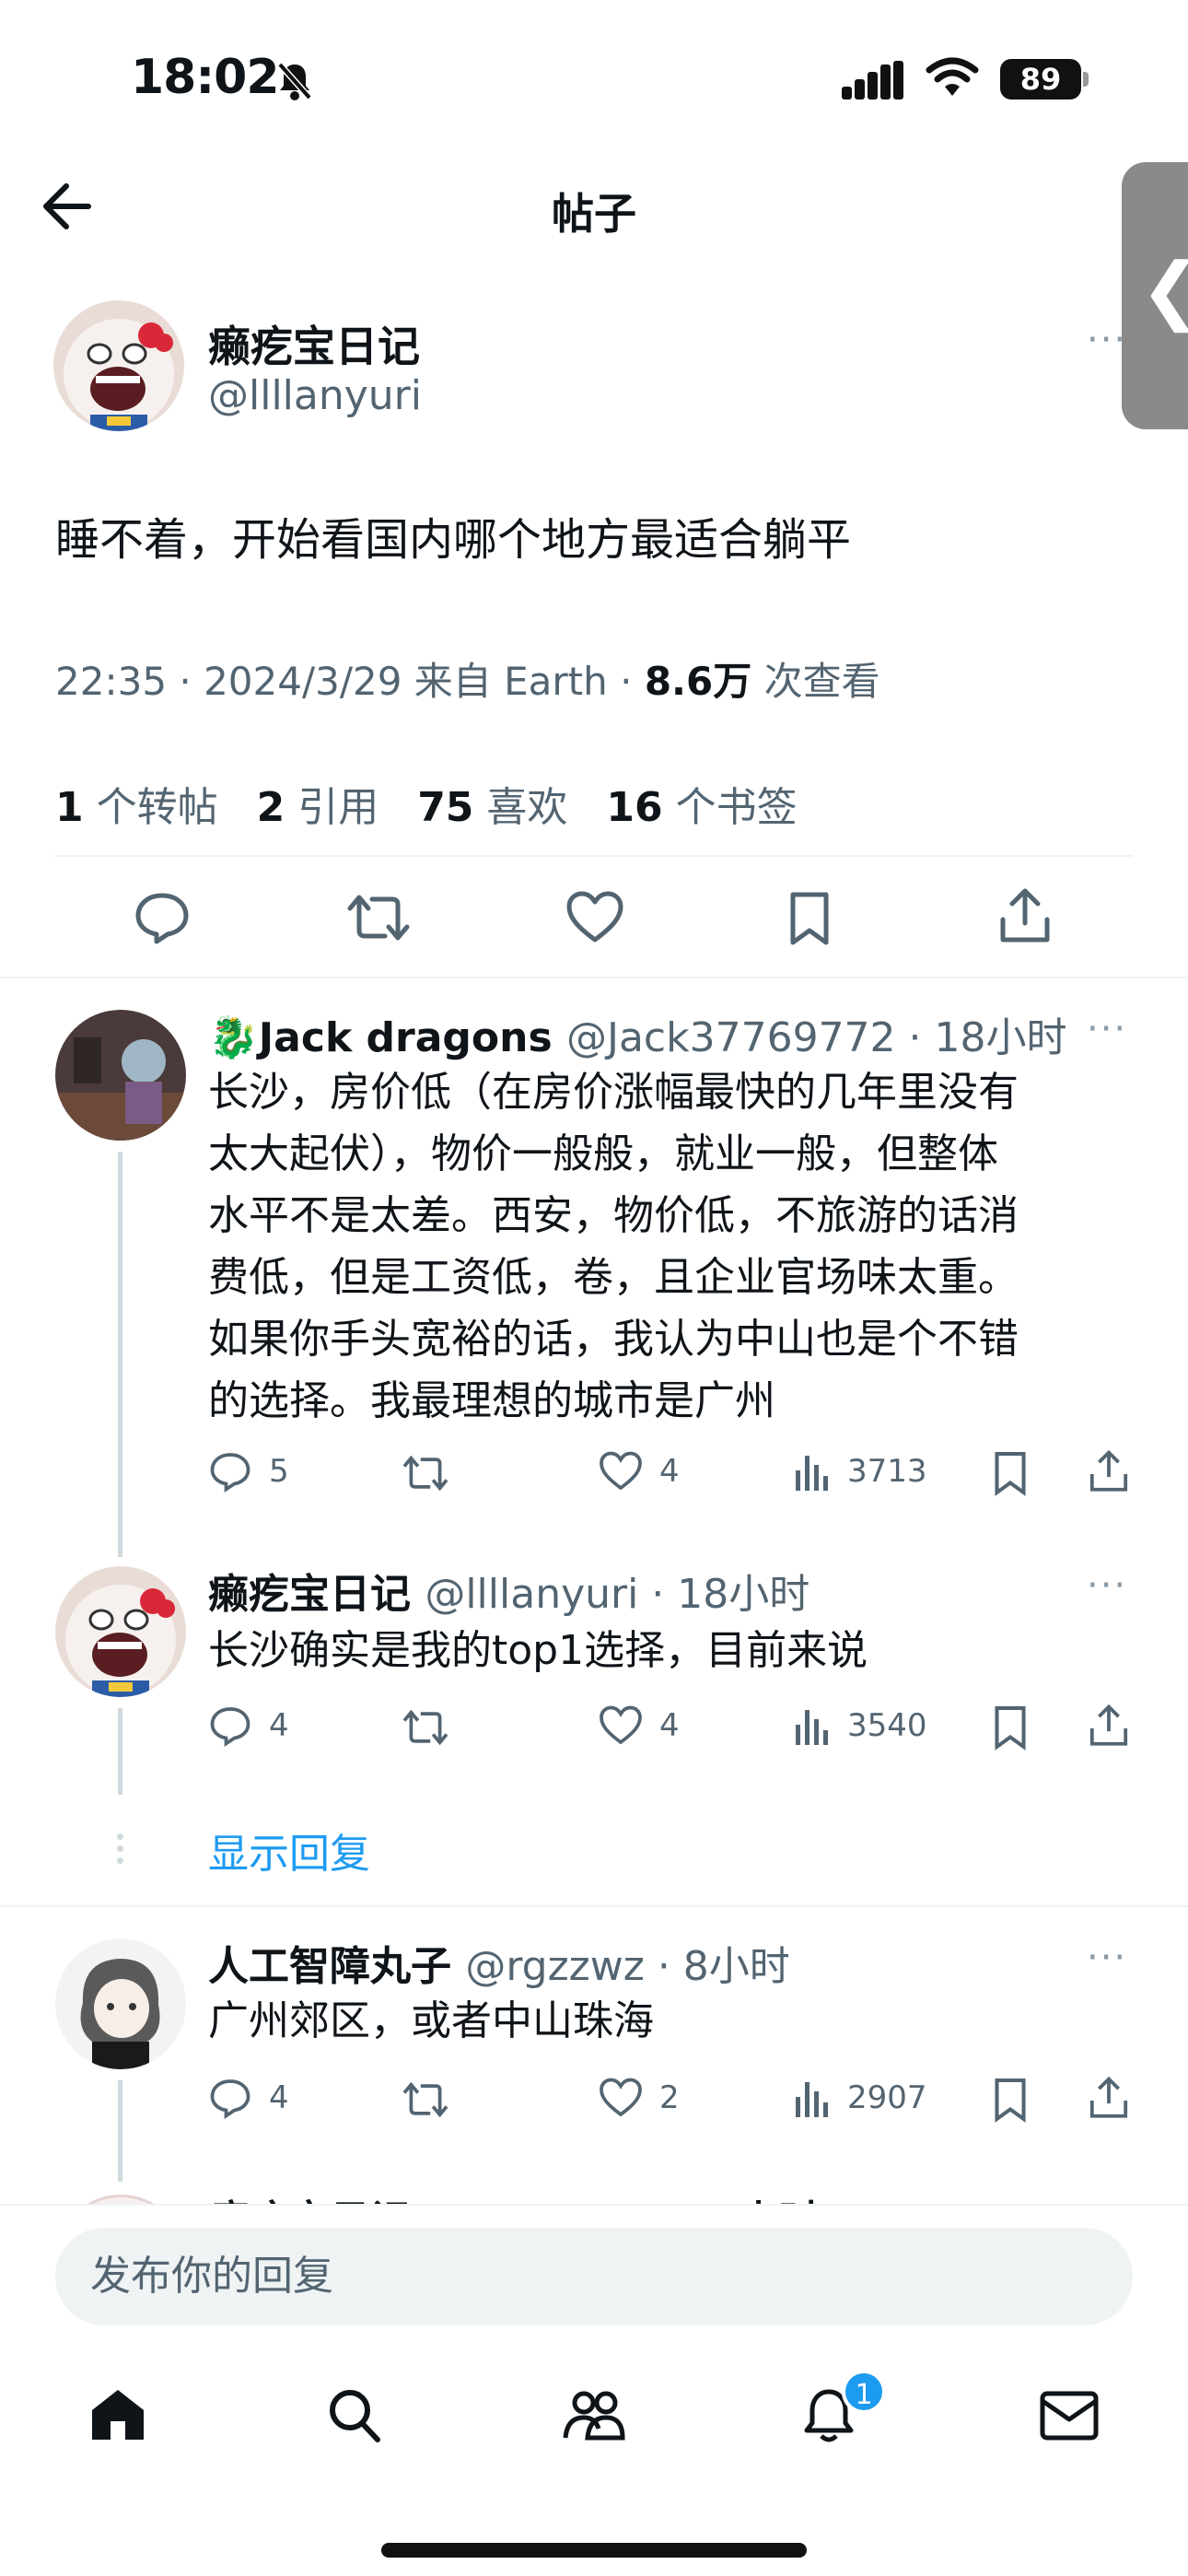 The height and width of the screenshot is (2576, 1188). I want to click on side-panel-handle: ❮, so click(1155, 295).